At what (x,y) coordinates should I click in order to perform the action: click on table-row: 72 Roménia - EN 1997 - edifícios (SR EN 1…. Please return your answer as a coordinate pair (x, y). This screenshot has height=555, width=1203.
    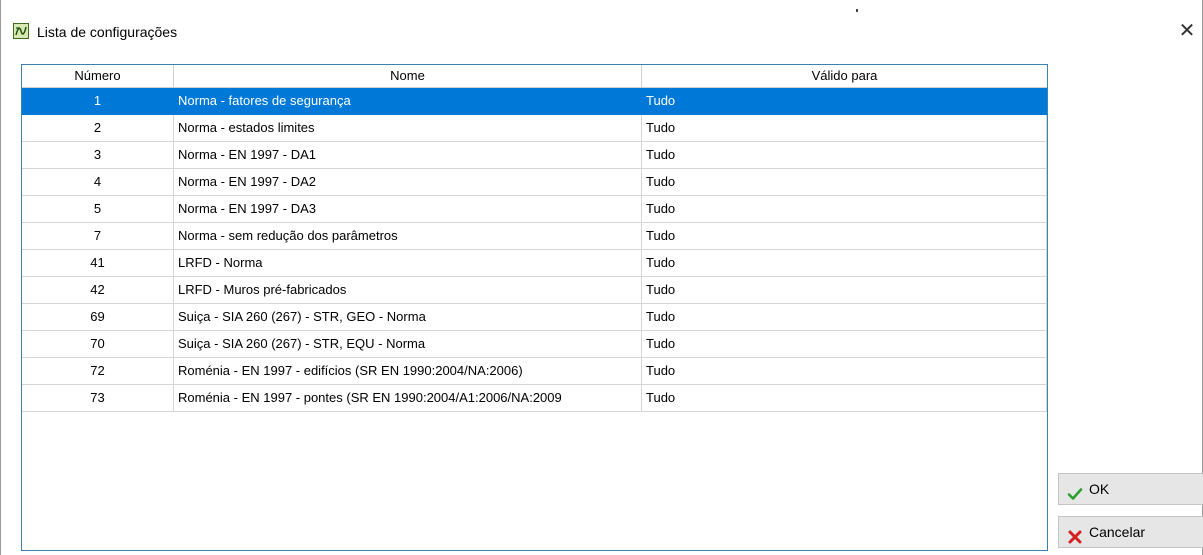
    Looking at the image, I should click on (534, 371).